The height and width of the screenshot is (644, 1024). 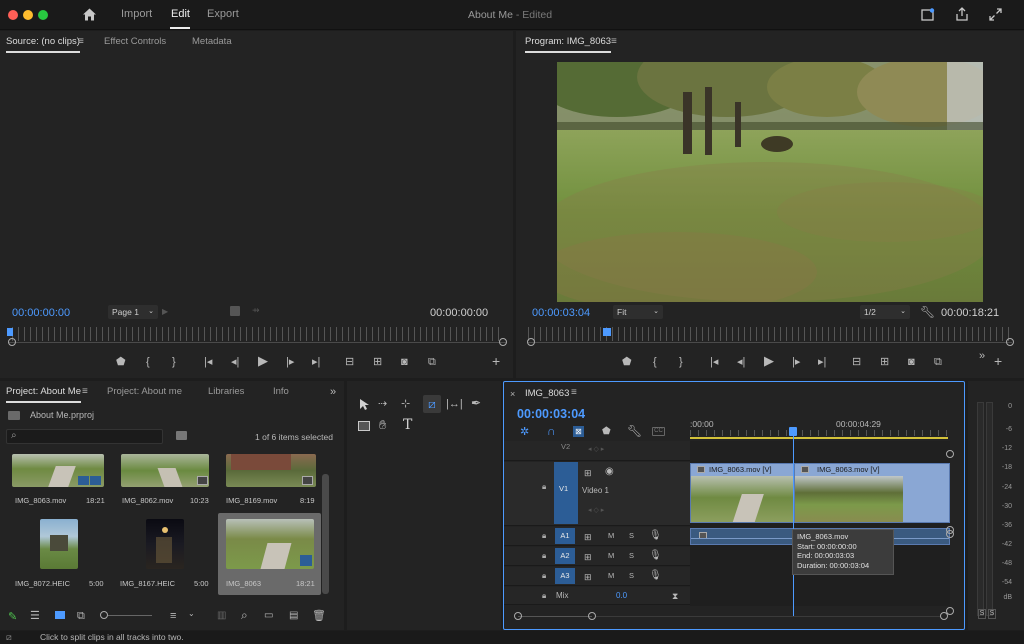 I want to click on mix-options-icon: ⧗, so click(x=675, y=596).